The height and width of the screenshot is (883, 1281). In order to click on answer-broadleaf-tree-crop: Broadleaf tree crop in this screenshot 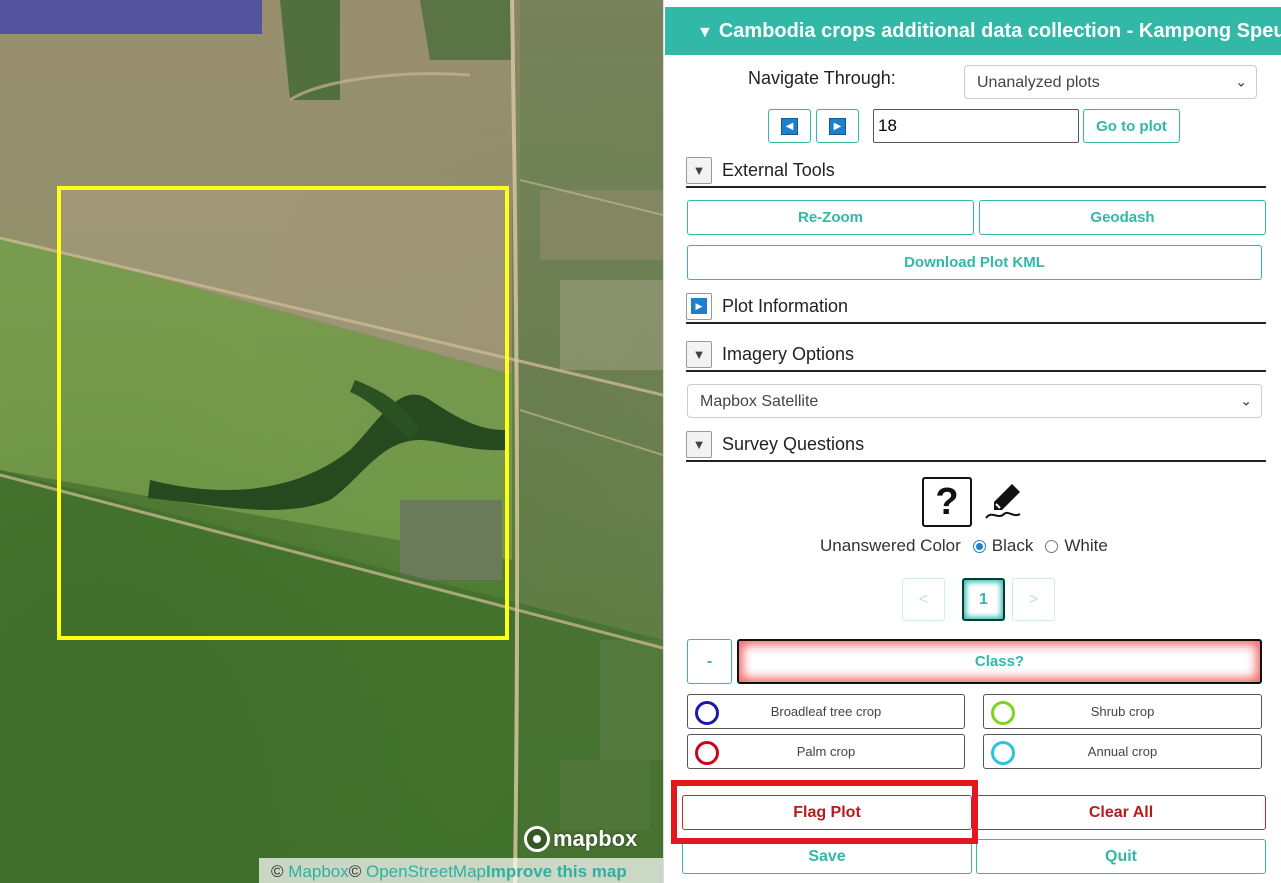, I will do `click(826, 711)`.